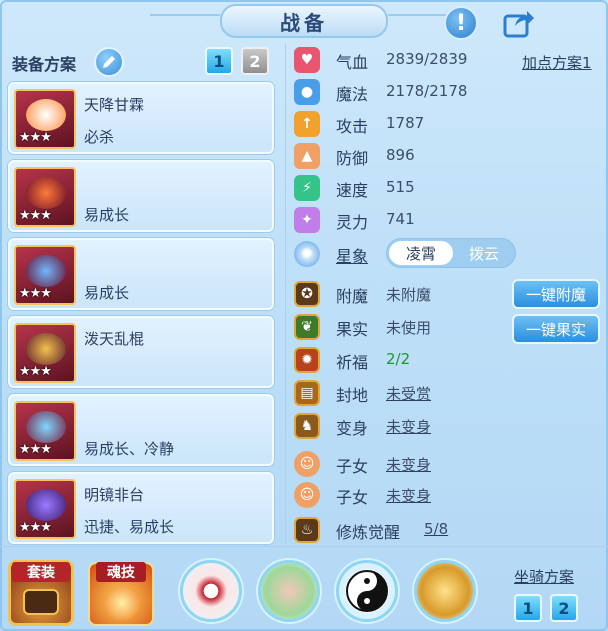 The image size is (608, 631). What do you see at coordinates (409, 295) in the screenshot?
I see `enhance-value: 未附魔` at bounding box center [409, 295].